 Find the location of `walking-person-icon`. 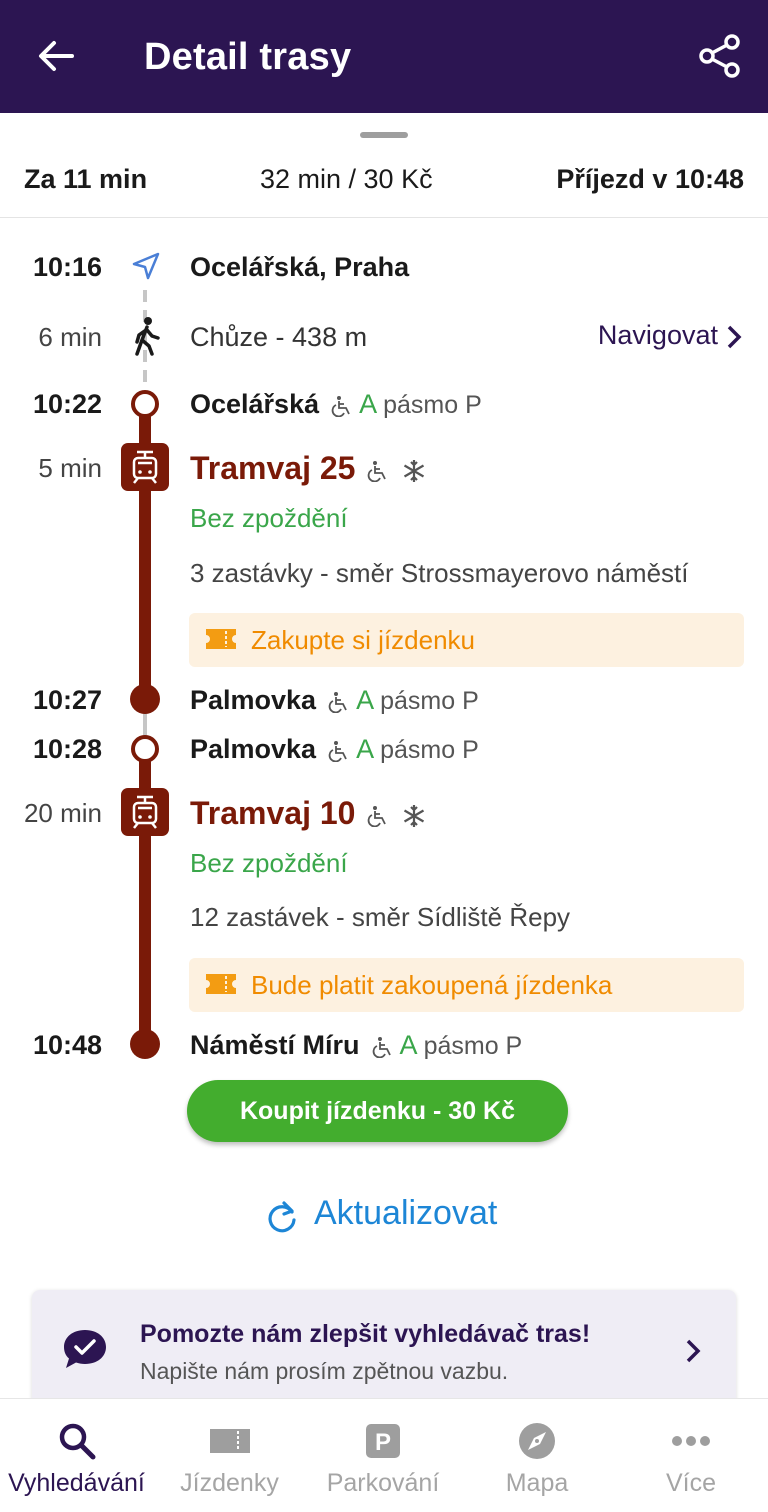

walking-person-icon is located at coordinates (147, 336).